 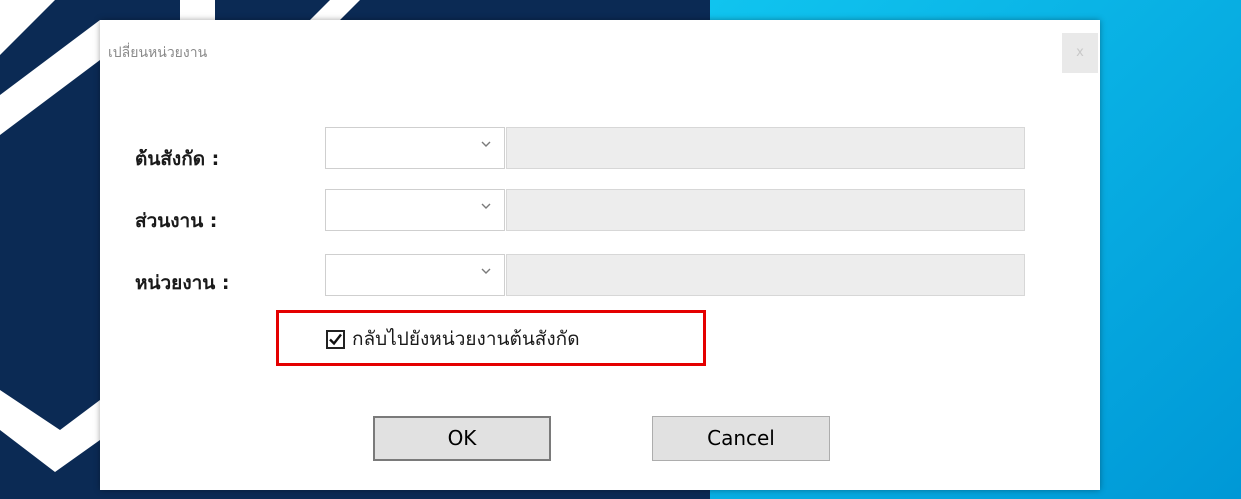 What do you see at coordinates (415, 275) in the screenshot?
I see `unit-dropdown` at bounding box center [415, 275].